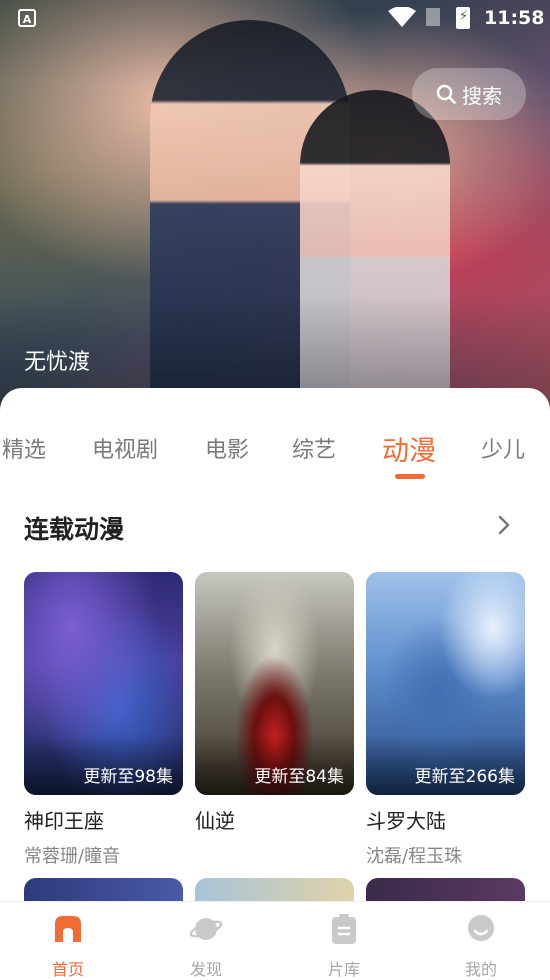 The width and height of the screenshot is (550, 980). I want to click on library-icon, so click(344, 929).